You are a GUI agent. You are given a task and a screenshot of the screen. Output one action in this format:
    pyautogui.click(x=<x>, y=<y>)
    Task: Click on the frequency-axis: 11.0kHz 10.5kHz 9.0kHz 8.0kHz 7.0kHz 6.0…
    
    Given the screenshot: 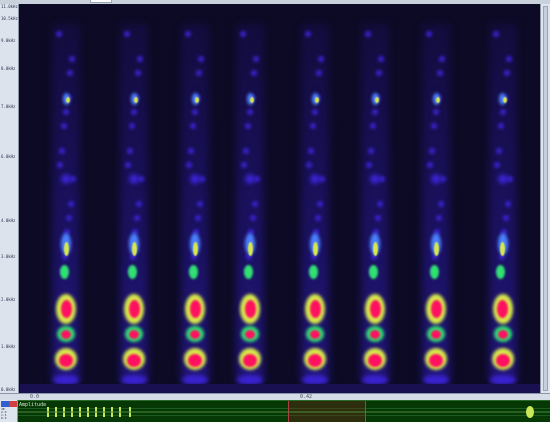 What is the action you would take?
    pyautogui.click(x=9, y=198)
    